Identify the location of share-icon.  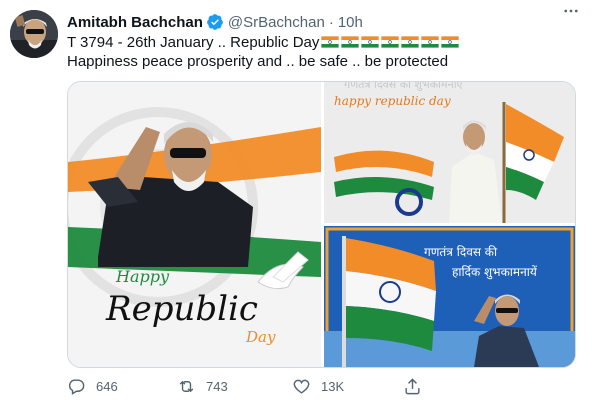
(412, 385).